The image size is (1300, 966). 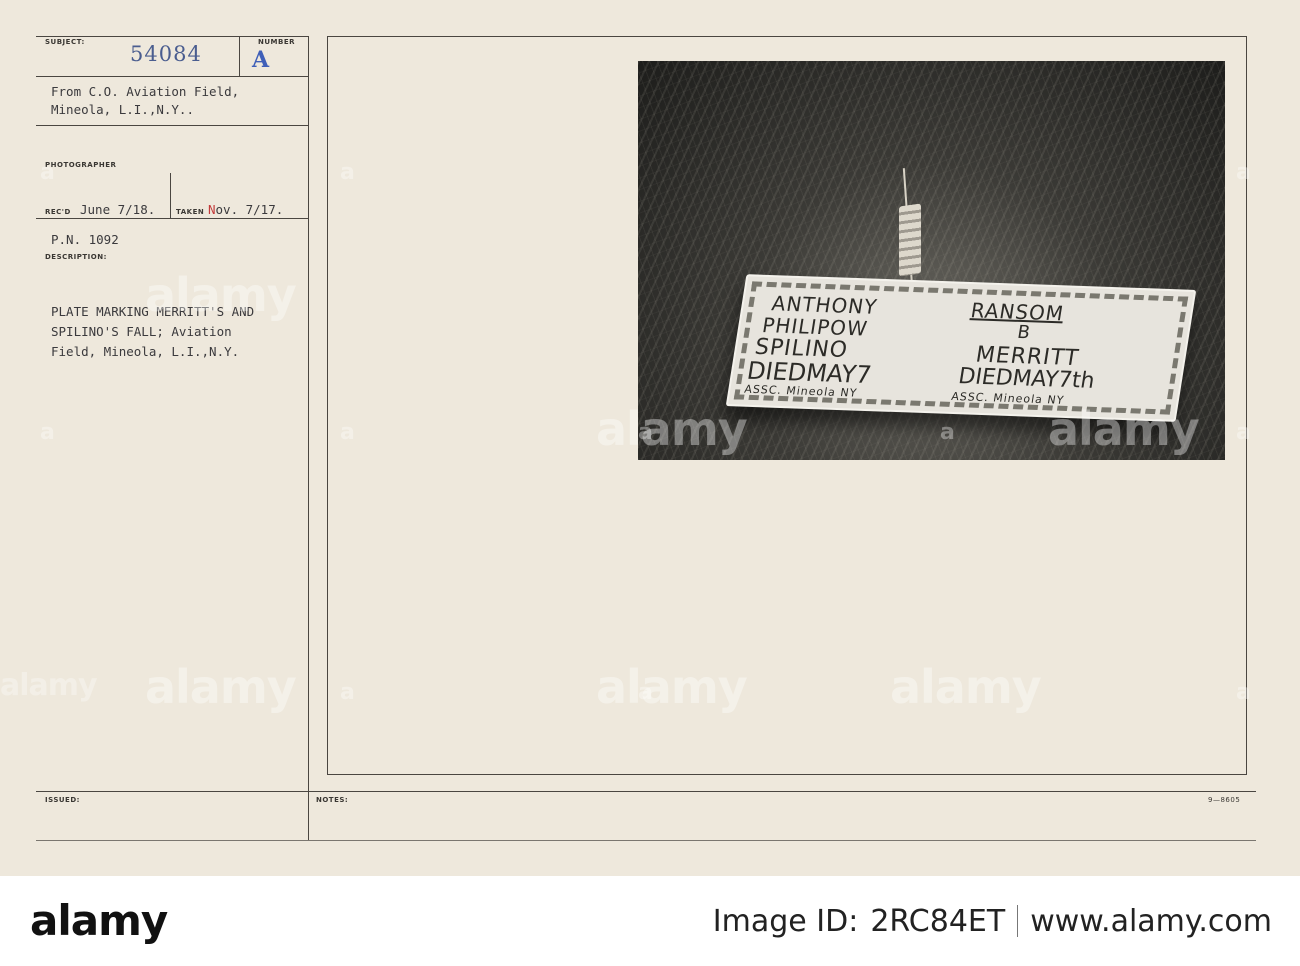 I want to click on number-label: NUMBER, so click(x=277, y=42).